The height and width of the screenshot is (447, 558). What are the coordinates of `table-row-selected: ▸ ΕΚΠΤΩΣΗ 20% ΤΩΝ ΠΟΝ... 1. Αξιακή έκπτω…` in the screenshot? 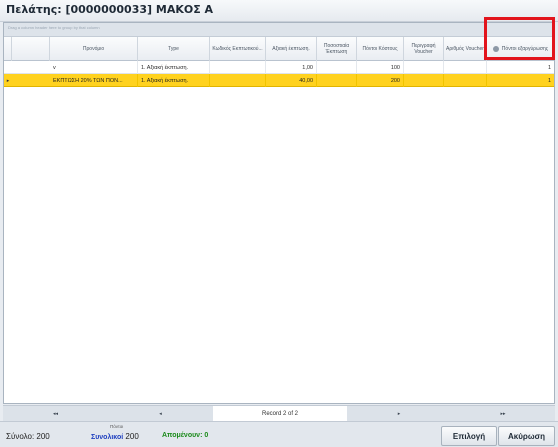 It's located at (279, 80).